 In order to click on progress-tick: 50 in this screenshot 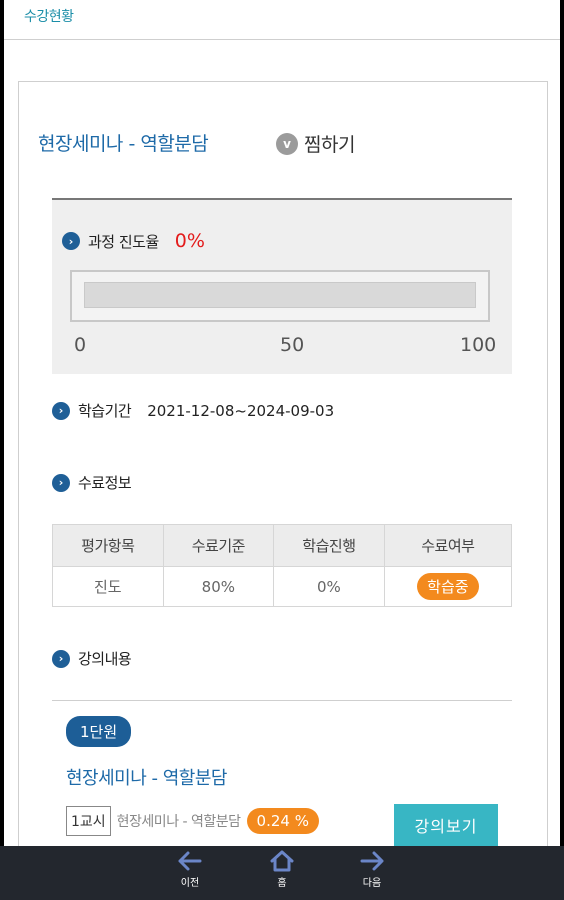, I will do `click(292, 345)`.